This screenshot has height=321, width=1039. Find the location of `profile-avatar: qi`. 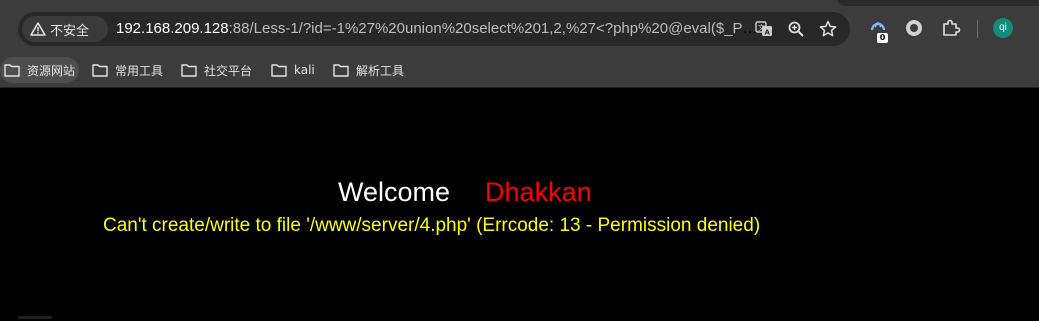

profile-avatar: qi is located at coordinates (1003, 28).